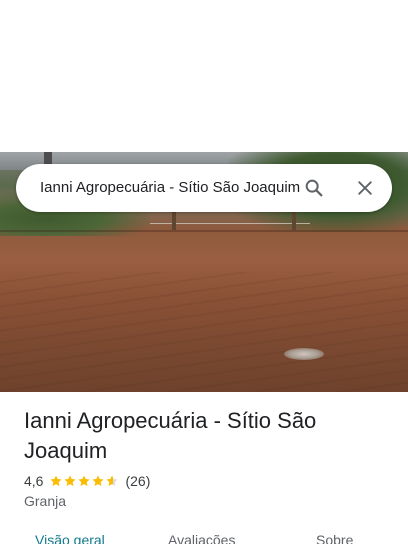  Describe the element at coordinates (170, 435) in the screenshot. I see `place-title: Ianni Agropecuária - Sítio São Joaquim` at that location.